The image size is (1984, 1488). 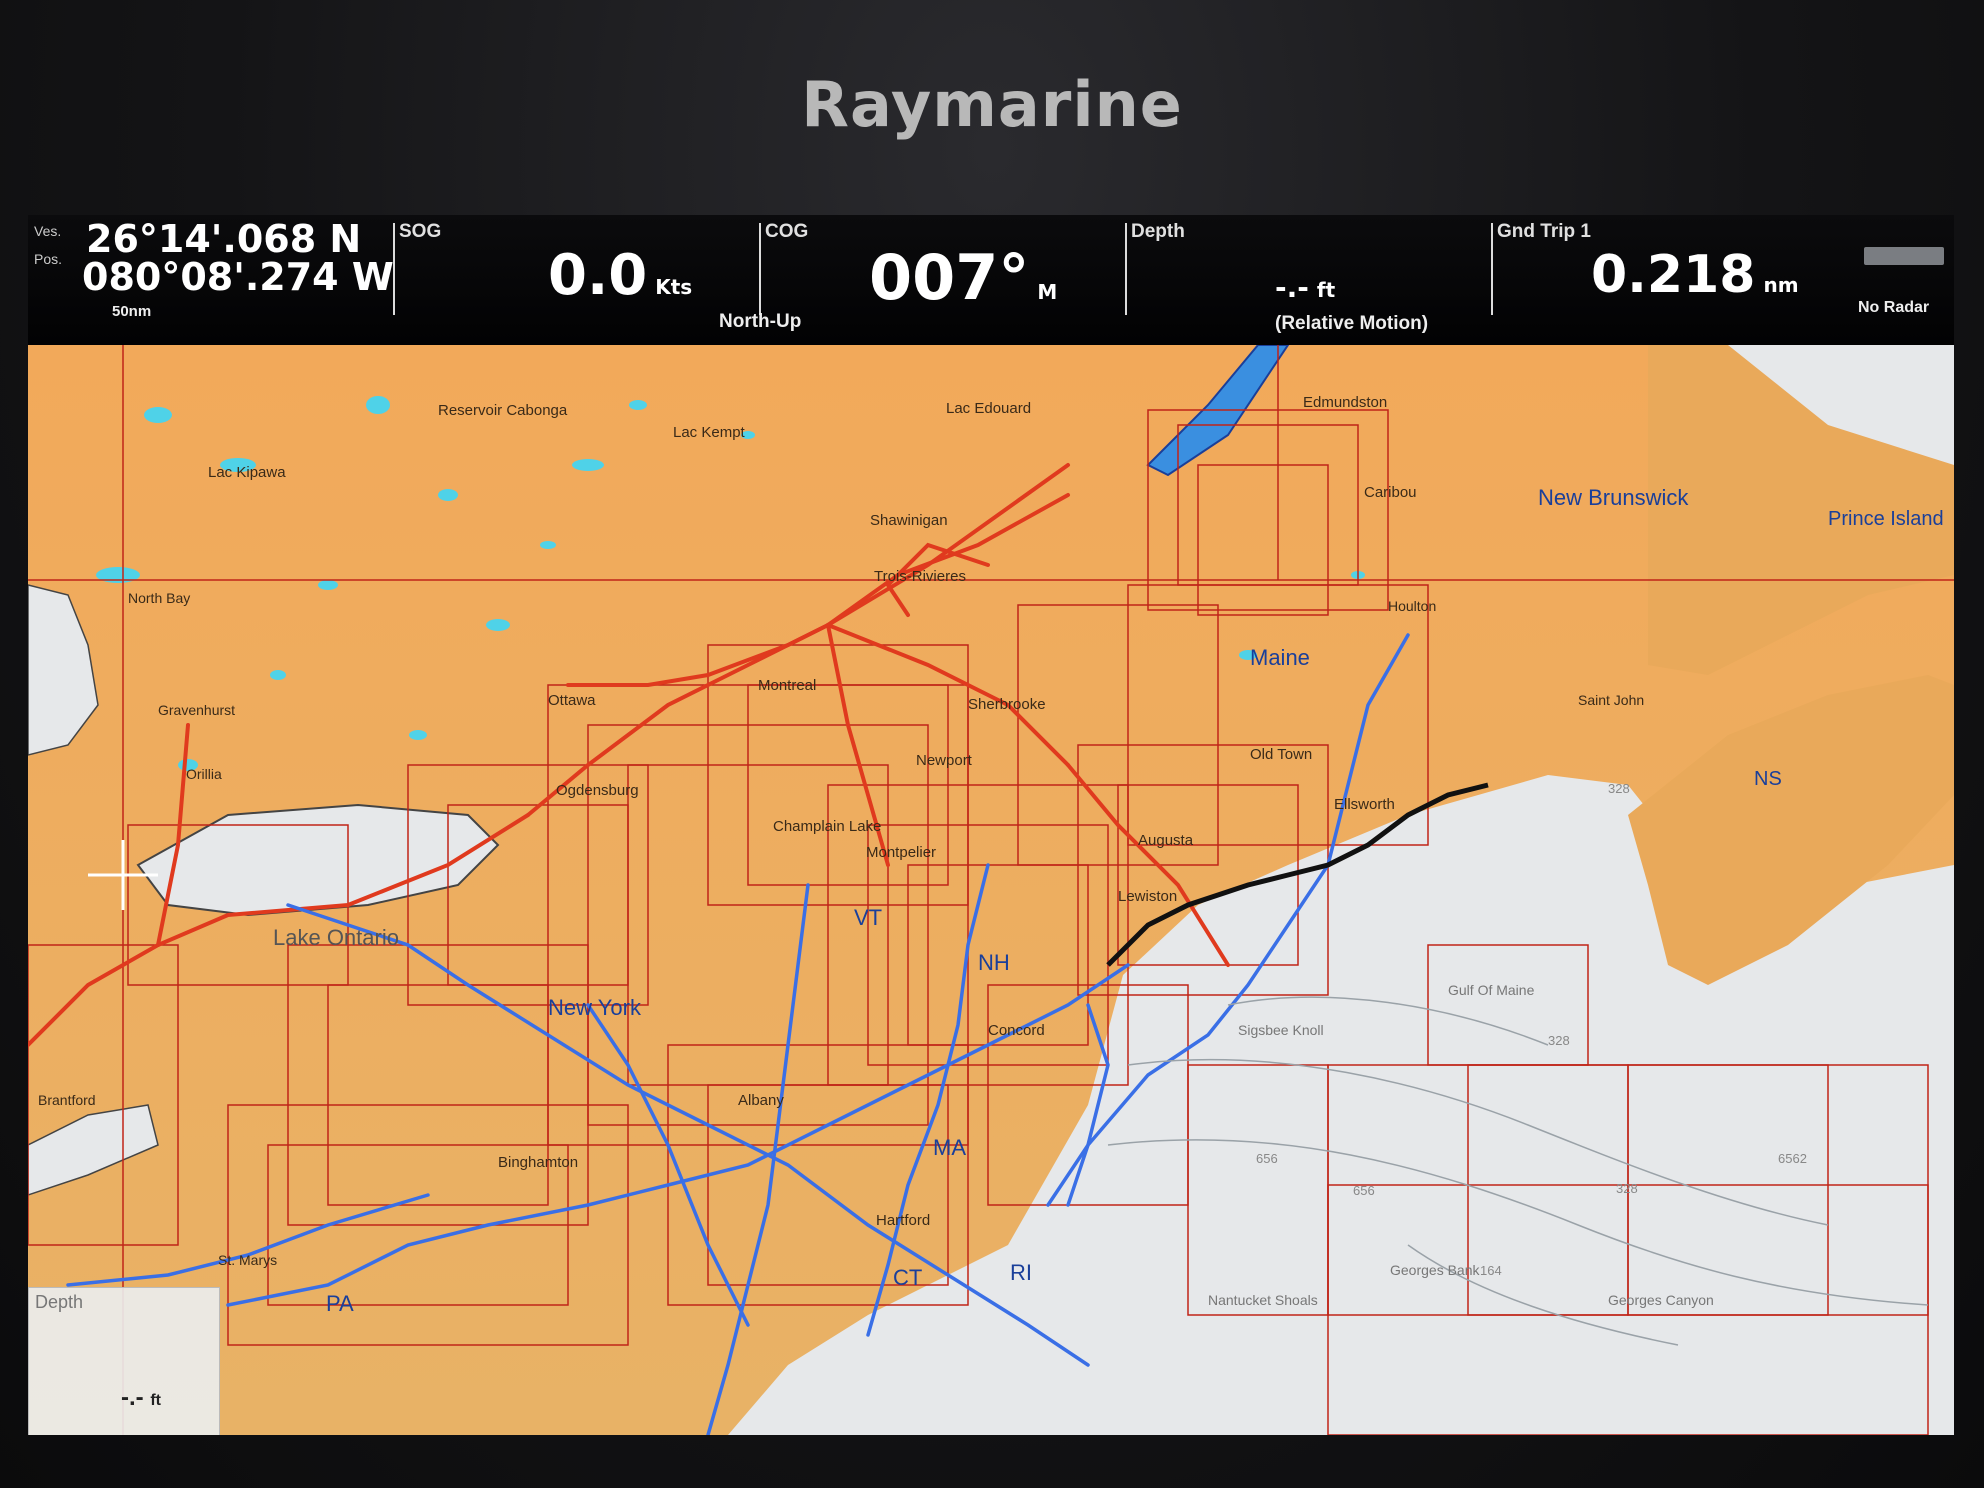 I want to click on map-label: Lac Kipawa, so click(x=247, y=472).